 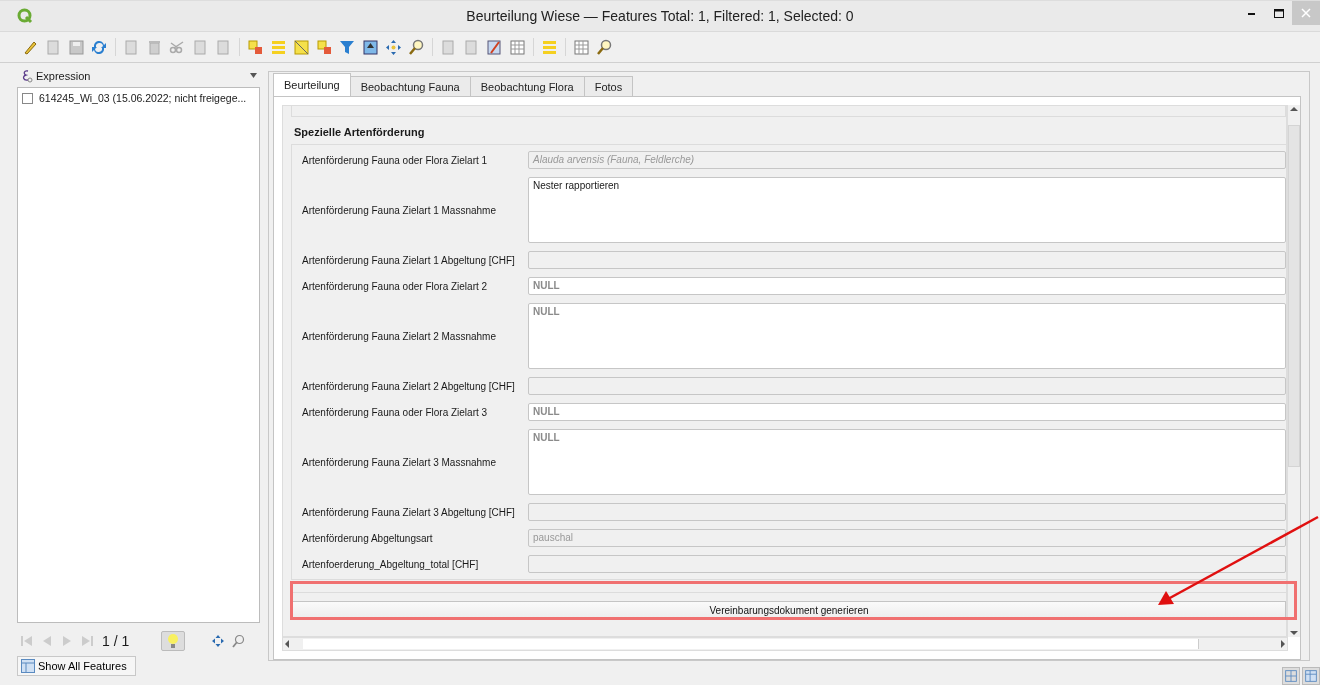 What do you see at coordinates (87, 641) in the screenshot?
I see `last-icon` at bounding box center [87, 641].